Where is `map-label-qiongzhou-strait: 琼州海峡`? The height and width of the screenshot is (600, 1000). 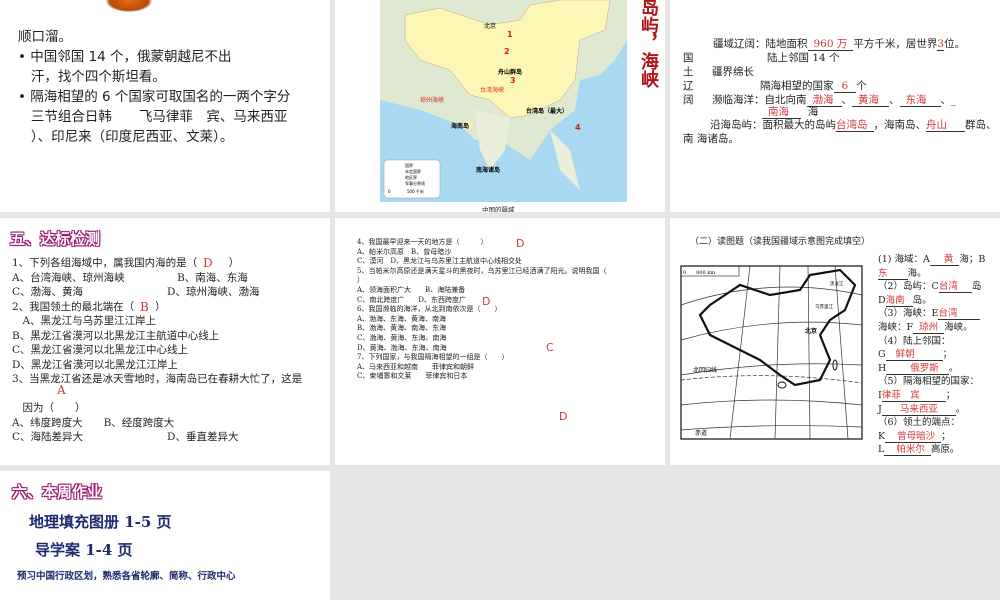
map-label-qiongzhou-strait: 琼州海峡 is located at coordinates (432, 100).